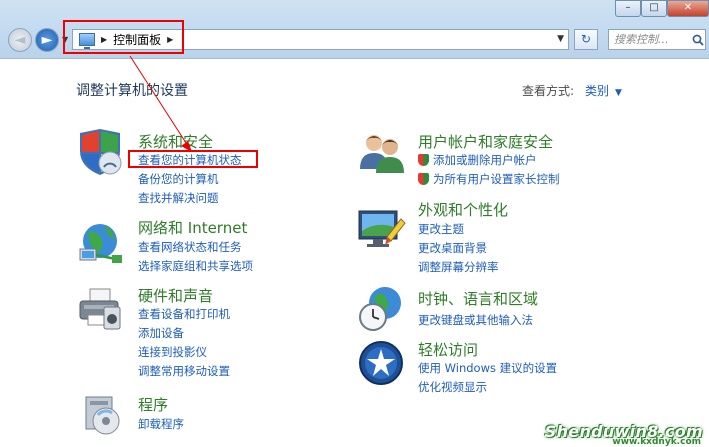 The image size is (709, 447). What do you see at coordinates (132, 91) in the screenshot?
I see `page-title: 调整计算机的设置` at bounding box center [132, 91].